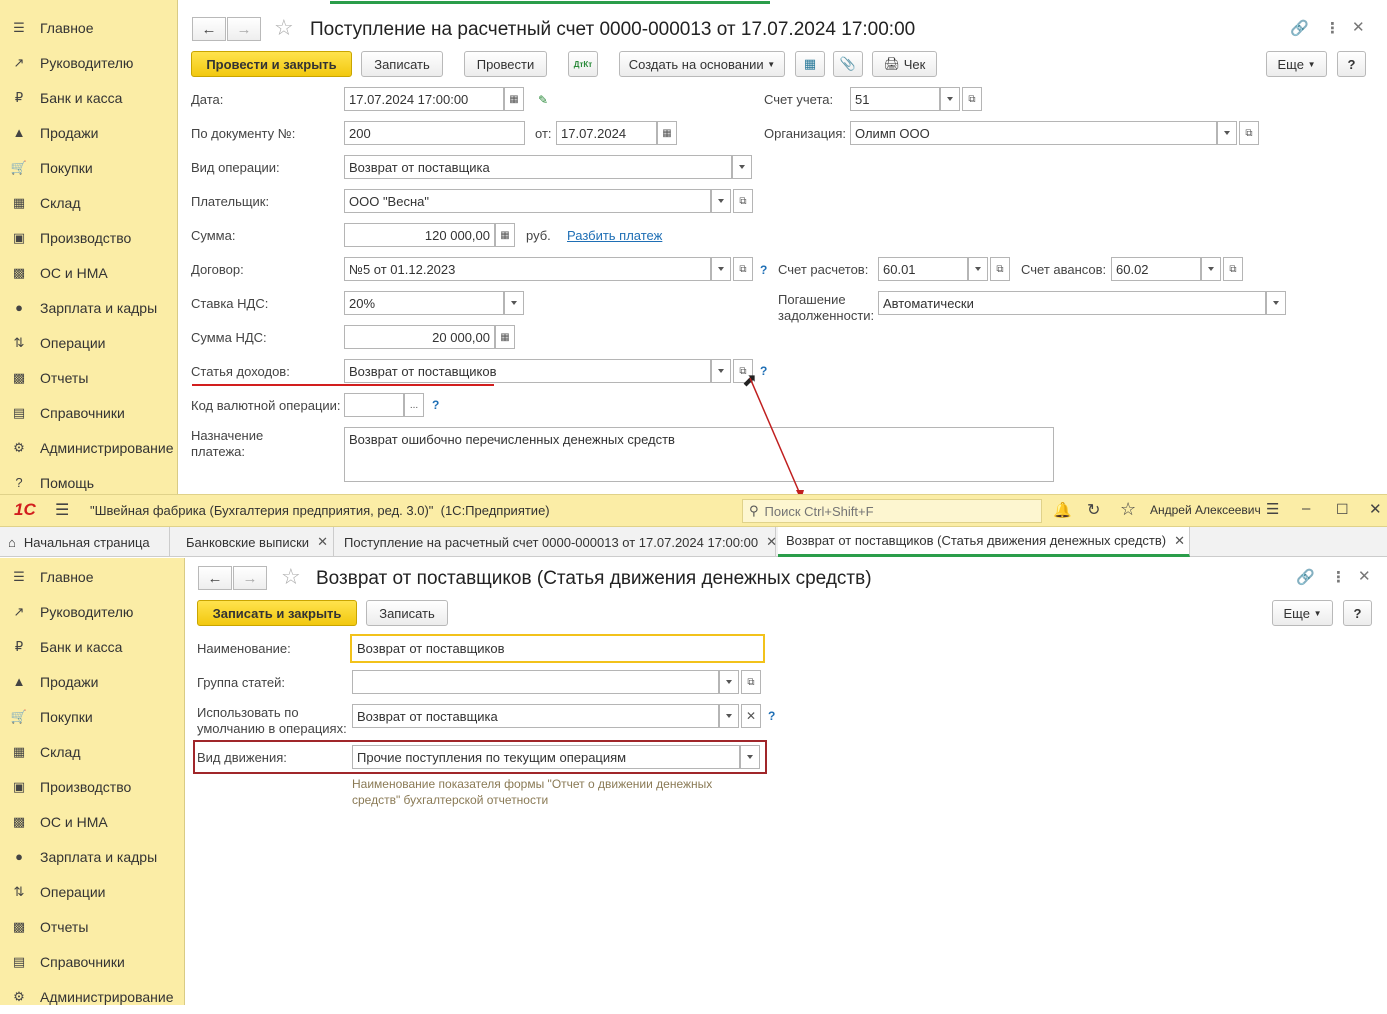  What do you see at coordinates (1205, 510) in the screenshot?
I see `user-name: Андрей Алексеевич` at bounding box center [1205, 510].